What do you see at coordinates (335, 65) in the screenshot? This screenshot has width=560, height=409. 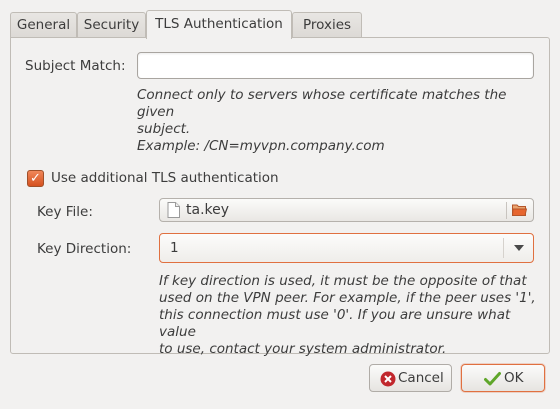 I see `subject-match-input` at bounding box center [335, 65].